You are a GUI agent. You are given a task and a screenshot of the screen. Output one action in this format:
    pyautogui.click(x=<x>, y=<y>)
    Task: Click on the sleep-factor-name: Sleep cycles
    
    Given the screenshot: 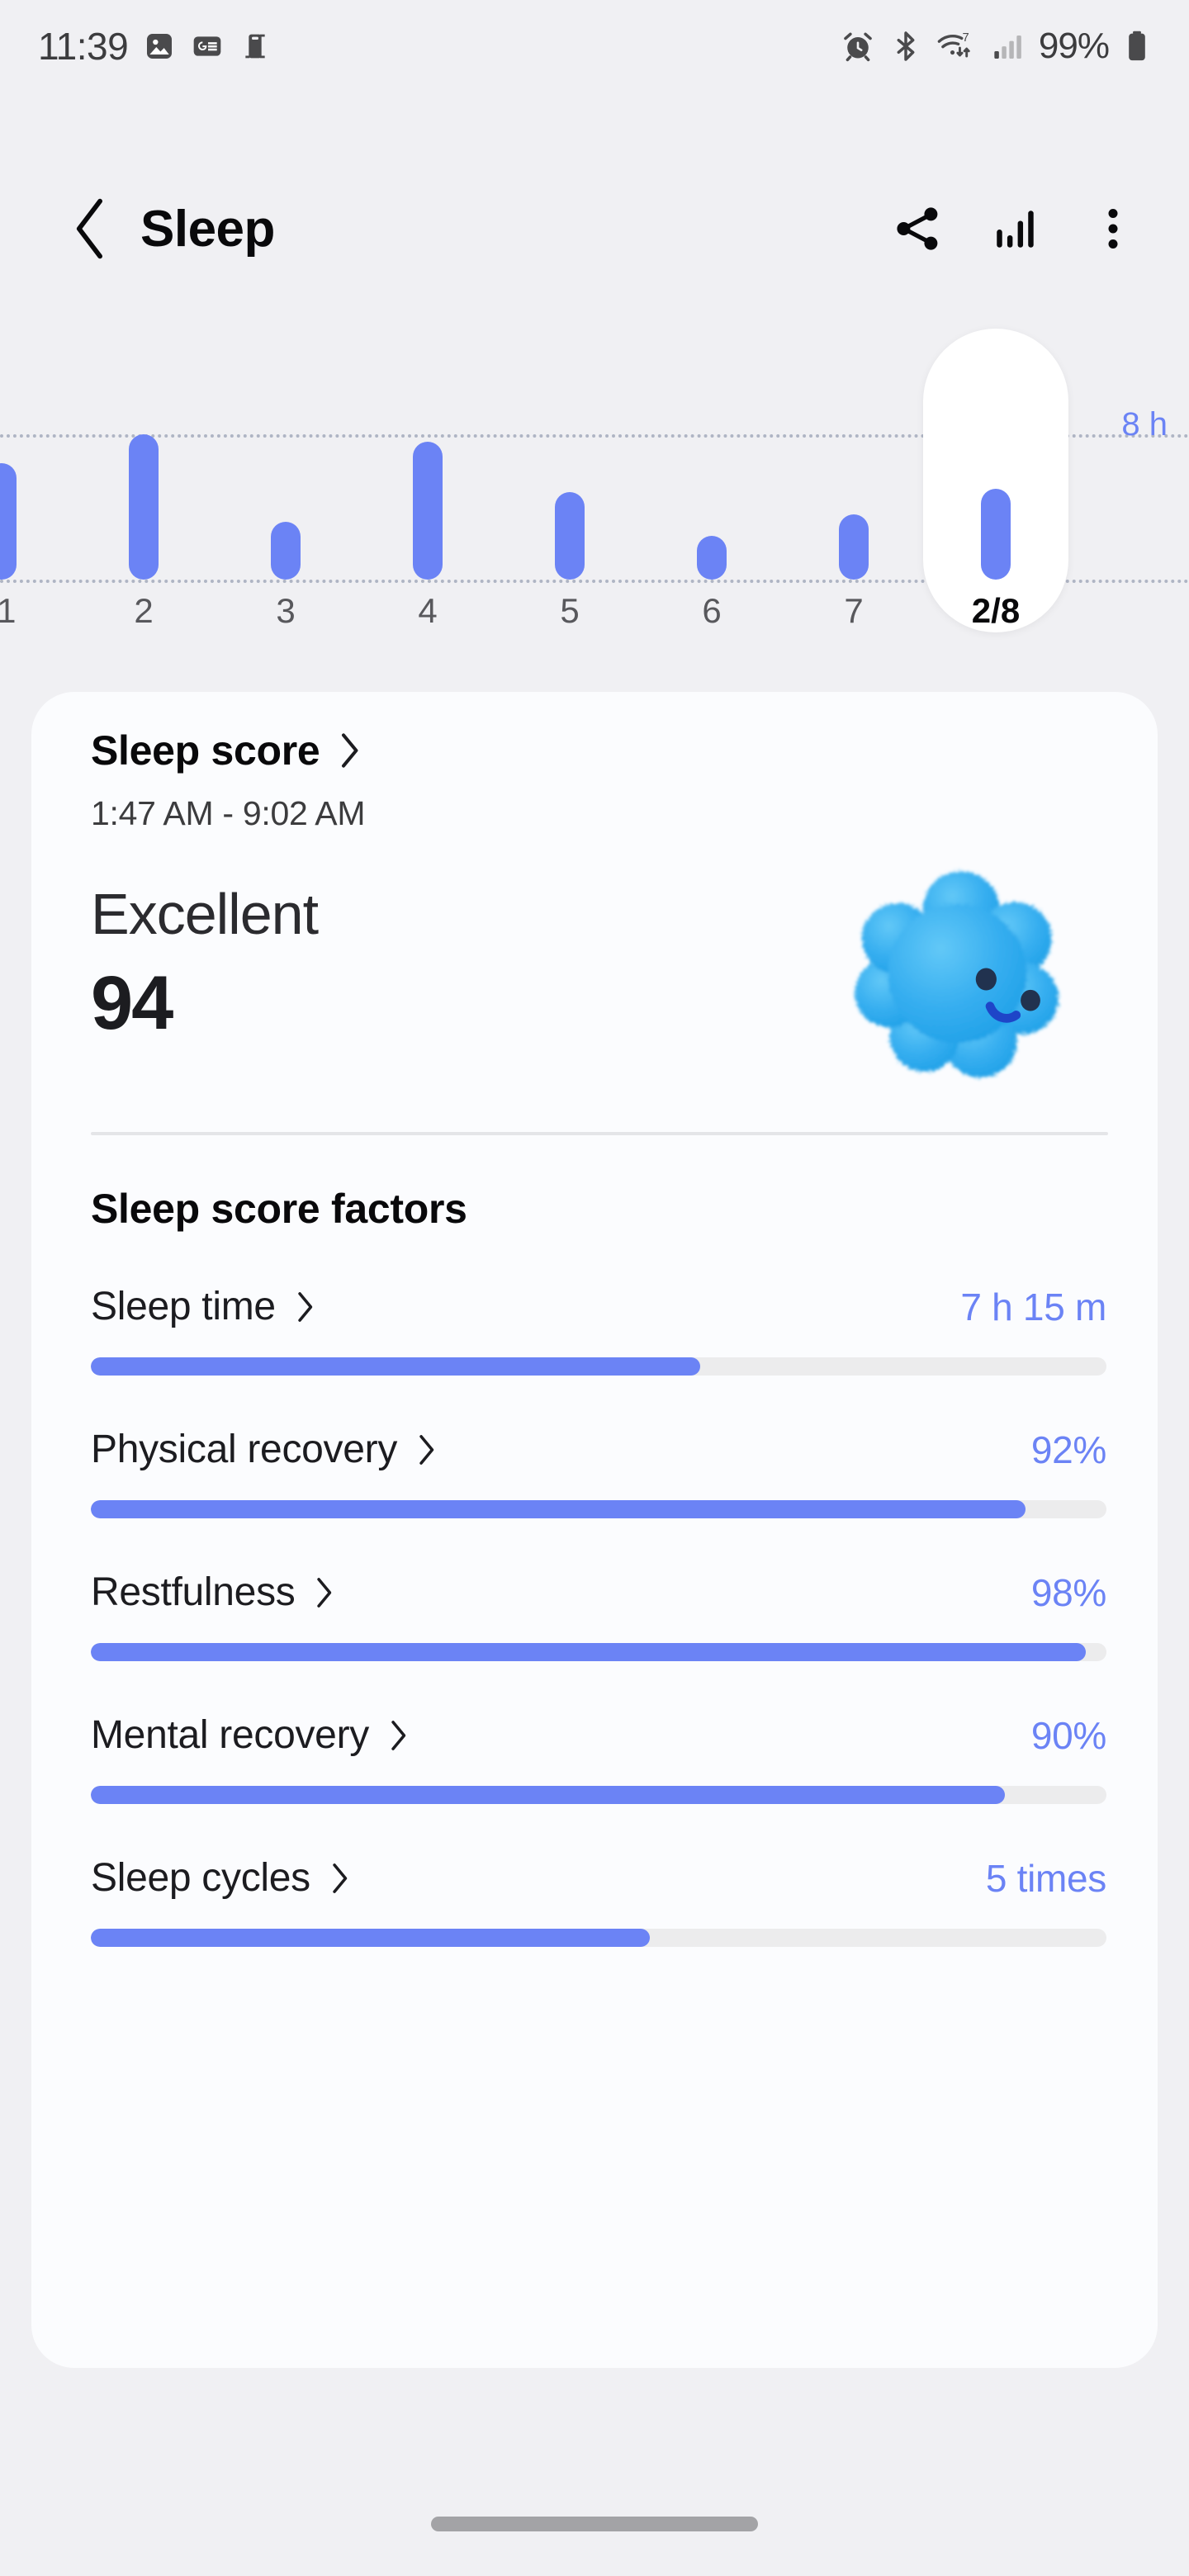 What is the action you would take?
    pyautogui.click(x=200, y=1878)
    